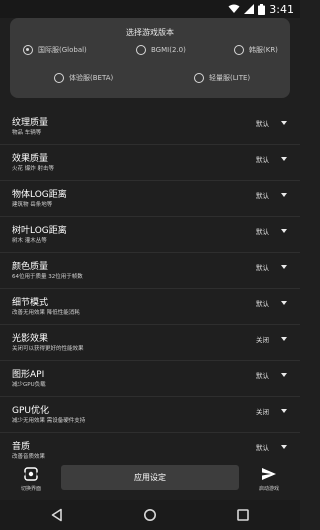  What do you see at coordinates (47, 277) in the screenshot?
I see `setting-subtitle: 64位用于质量 32位用于帧数` at bounding box center [47, 277].